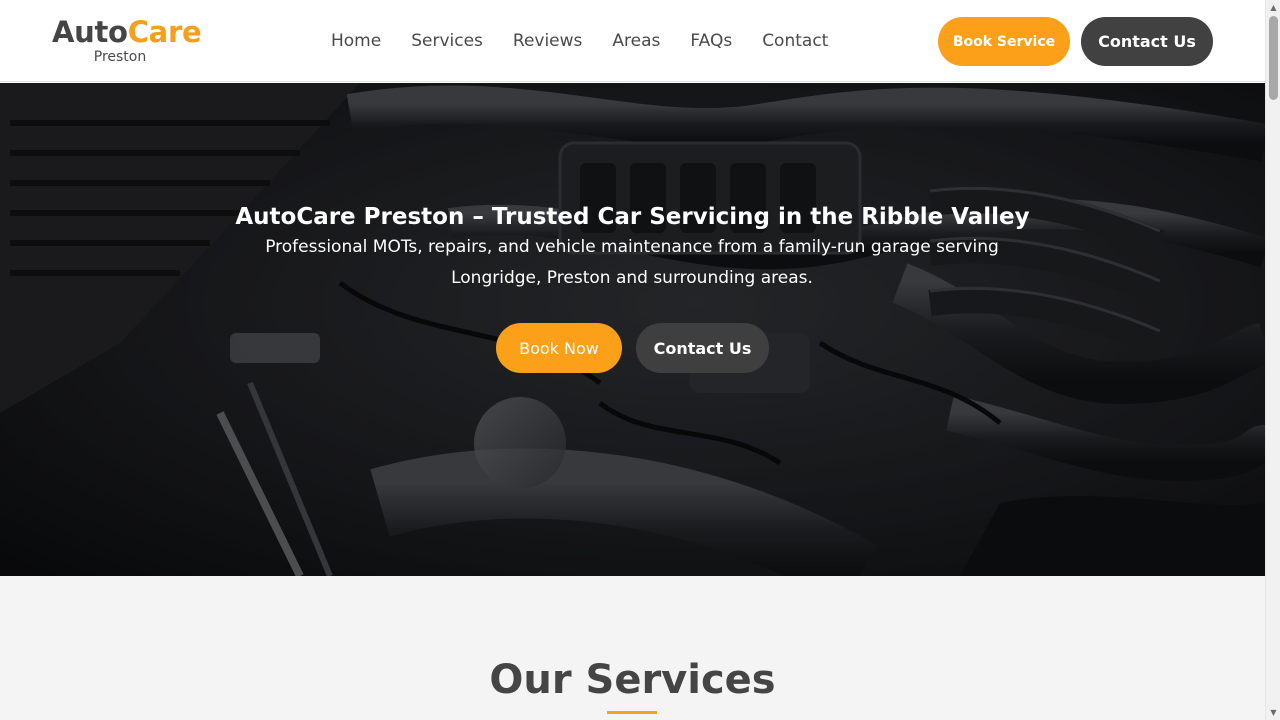 This screenshot has height=720, width=1280. Describe the element at coordinates (632, 680) in the screenshot. I see `services-title: Our Services` at that location.